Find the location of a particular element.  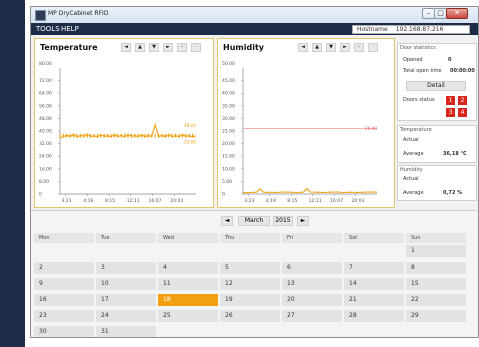

calendar-day-10: 10 is located at coordinates (126, 284).